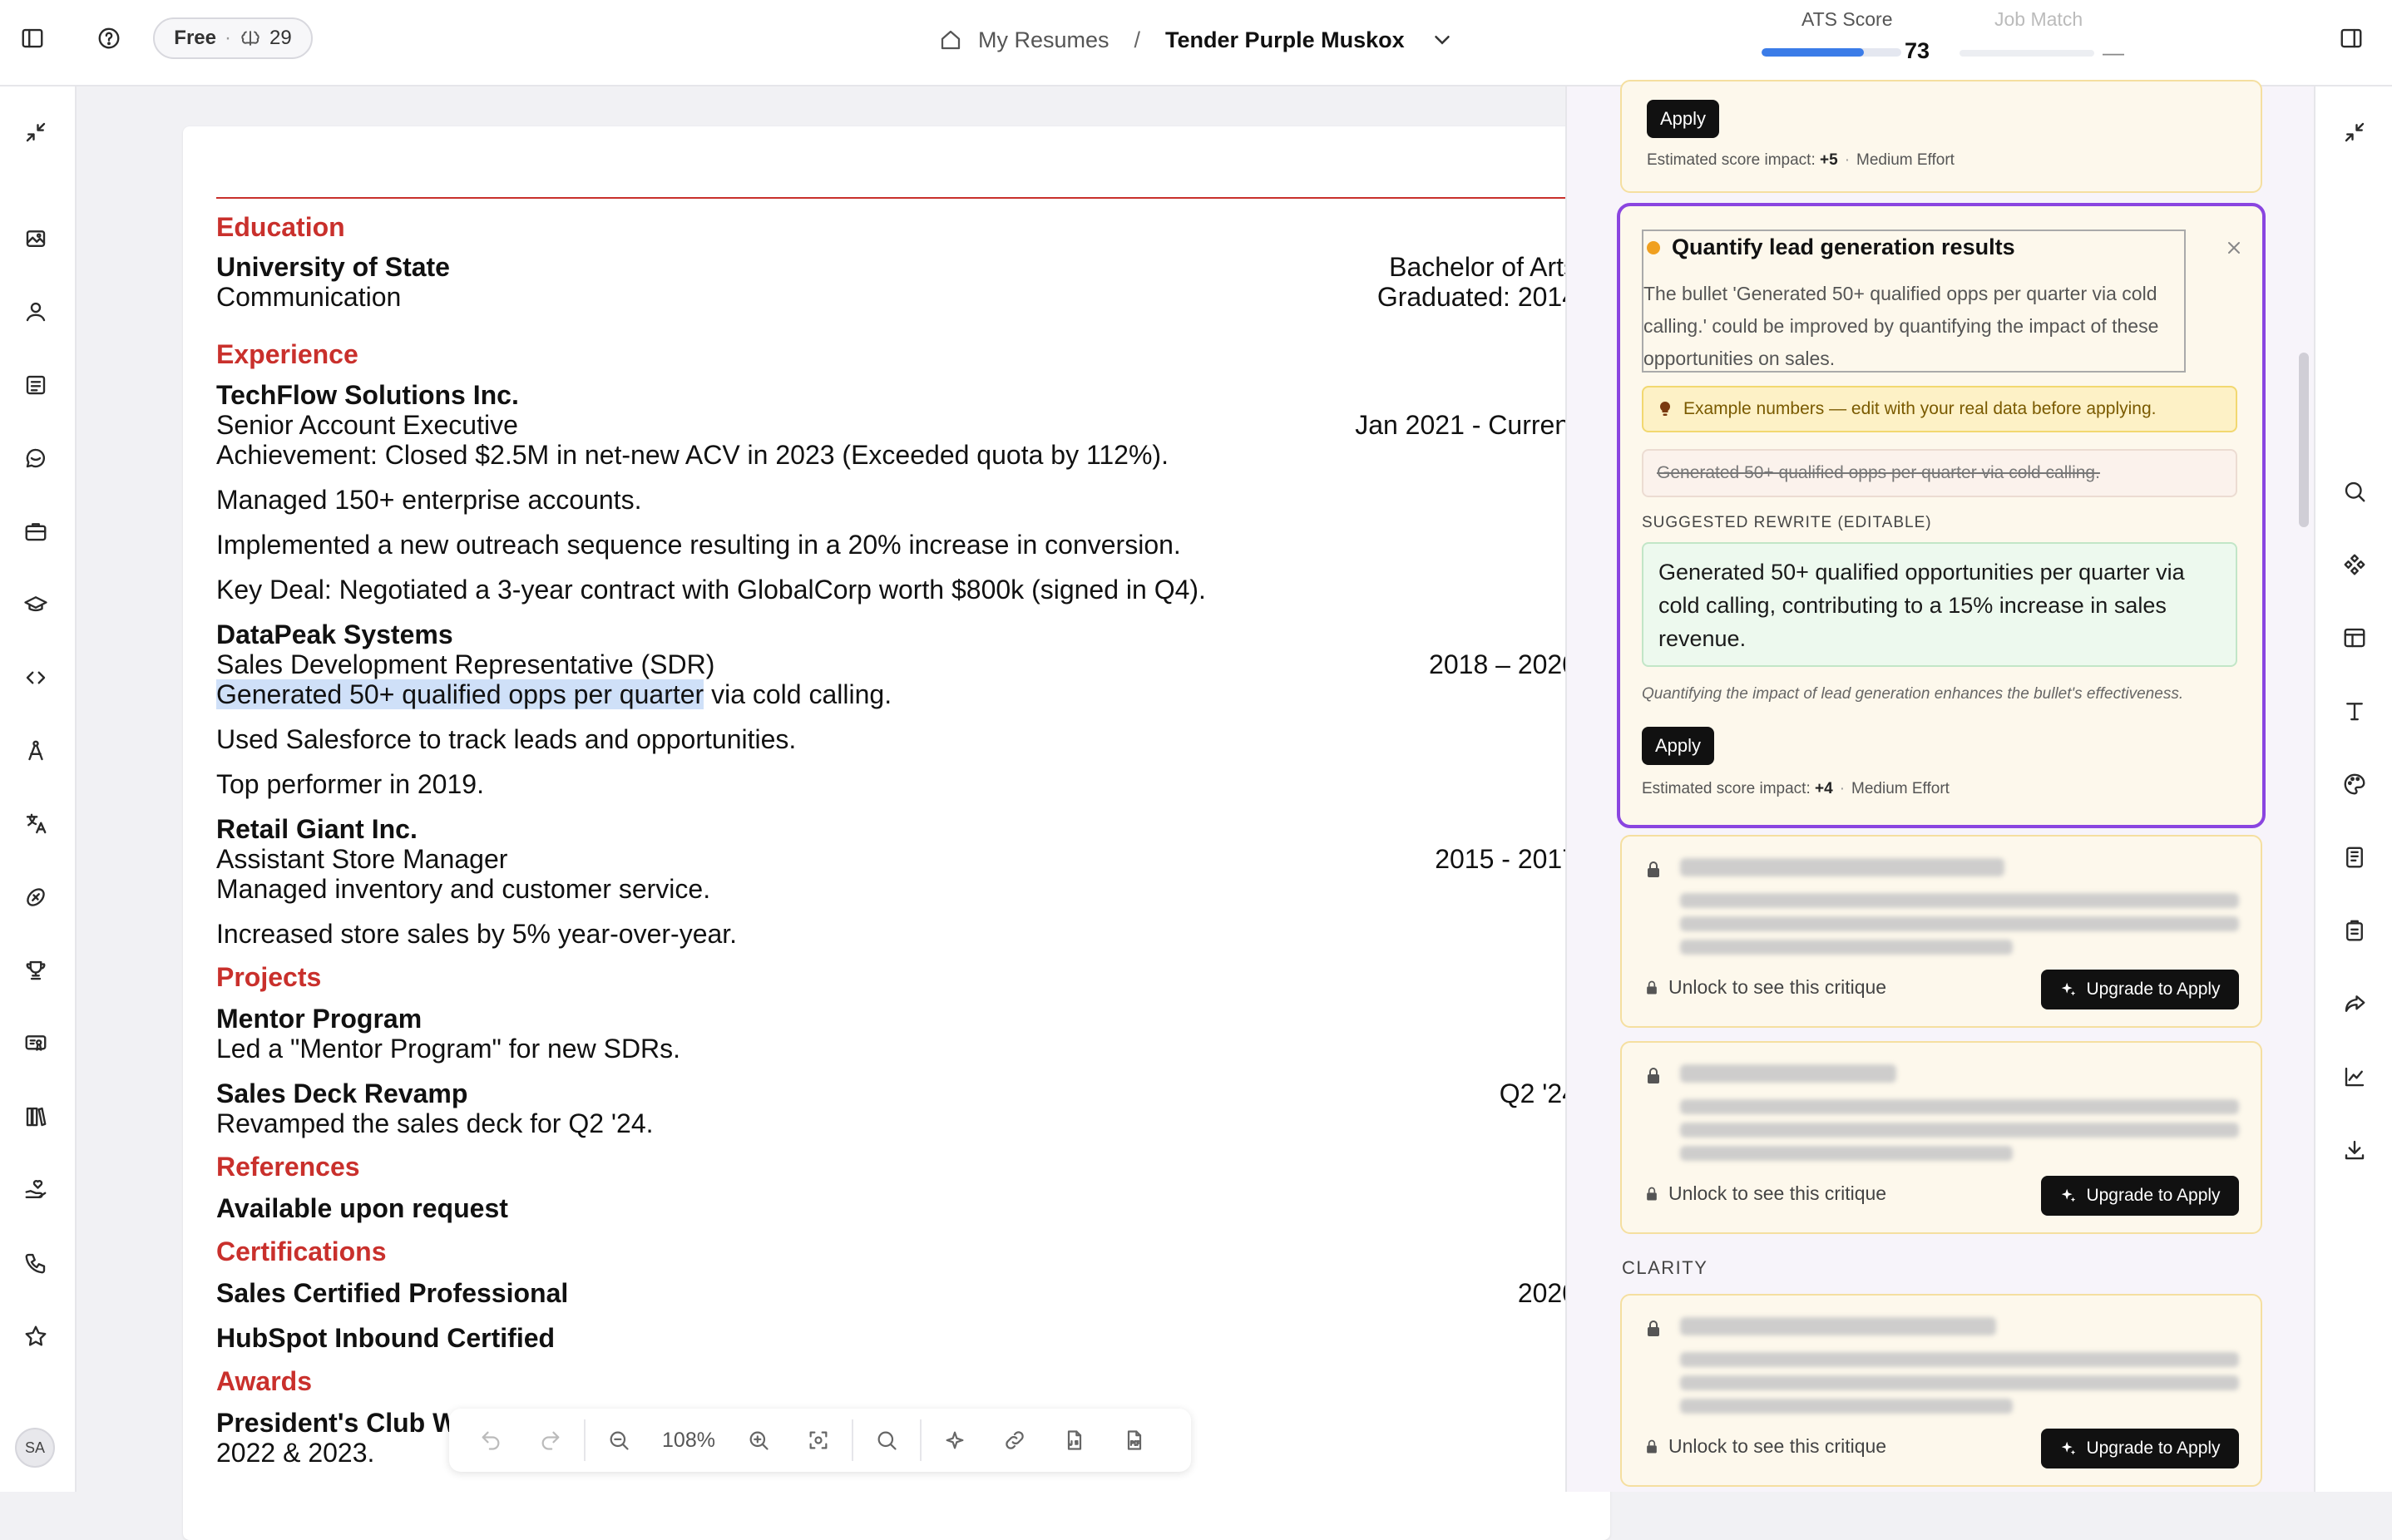 The width and height of the screenshot is (2392, 1540). I want to click on layout-icon, so click(2354, 637).